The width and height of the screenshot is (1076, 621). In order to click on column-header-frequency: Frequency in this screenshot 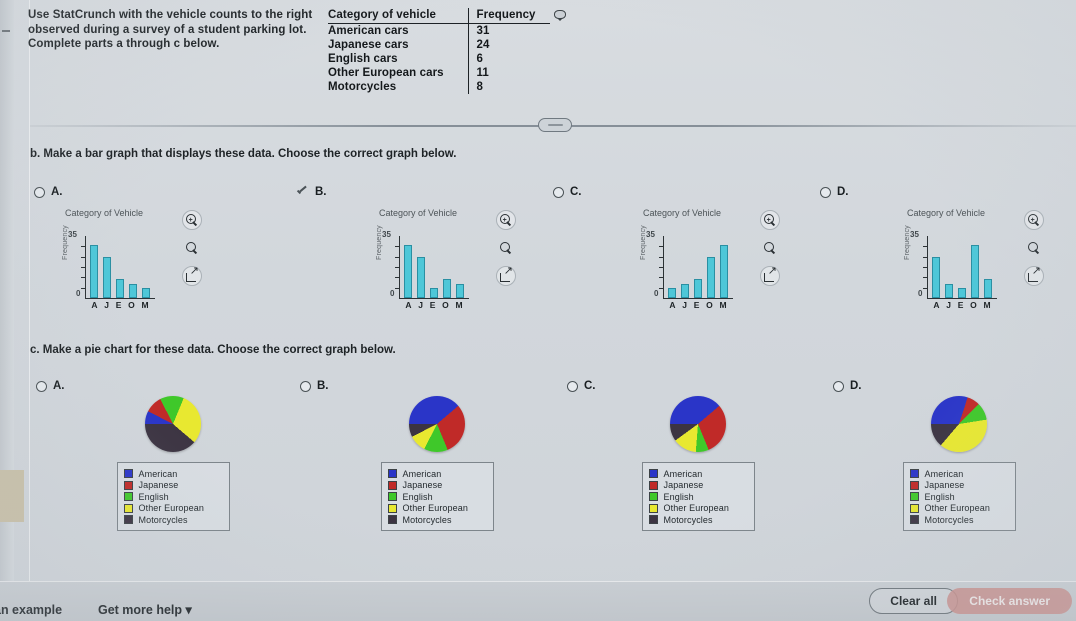, I will do `click(516, 16)`.